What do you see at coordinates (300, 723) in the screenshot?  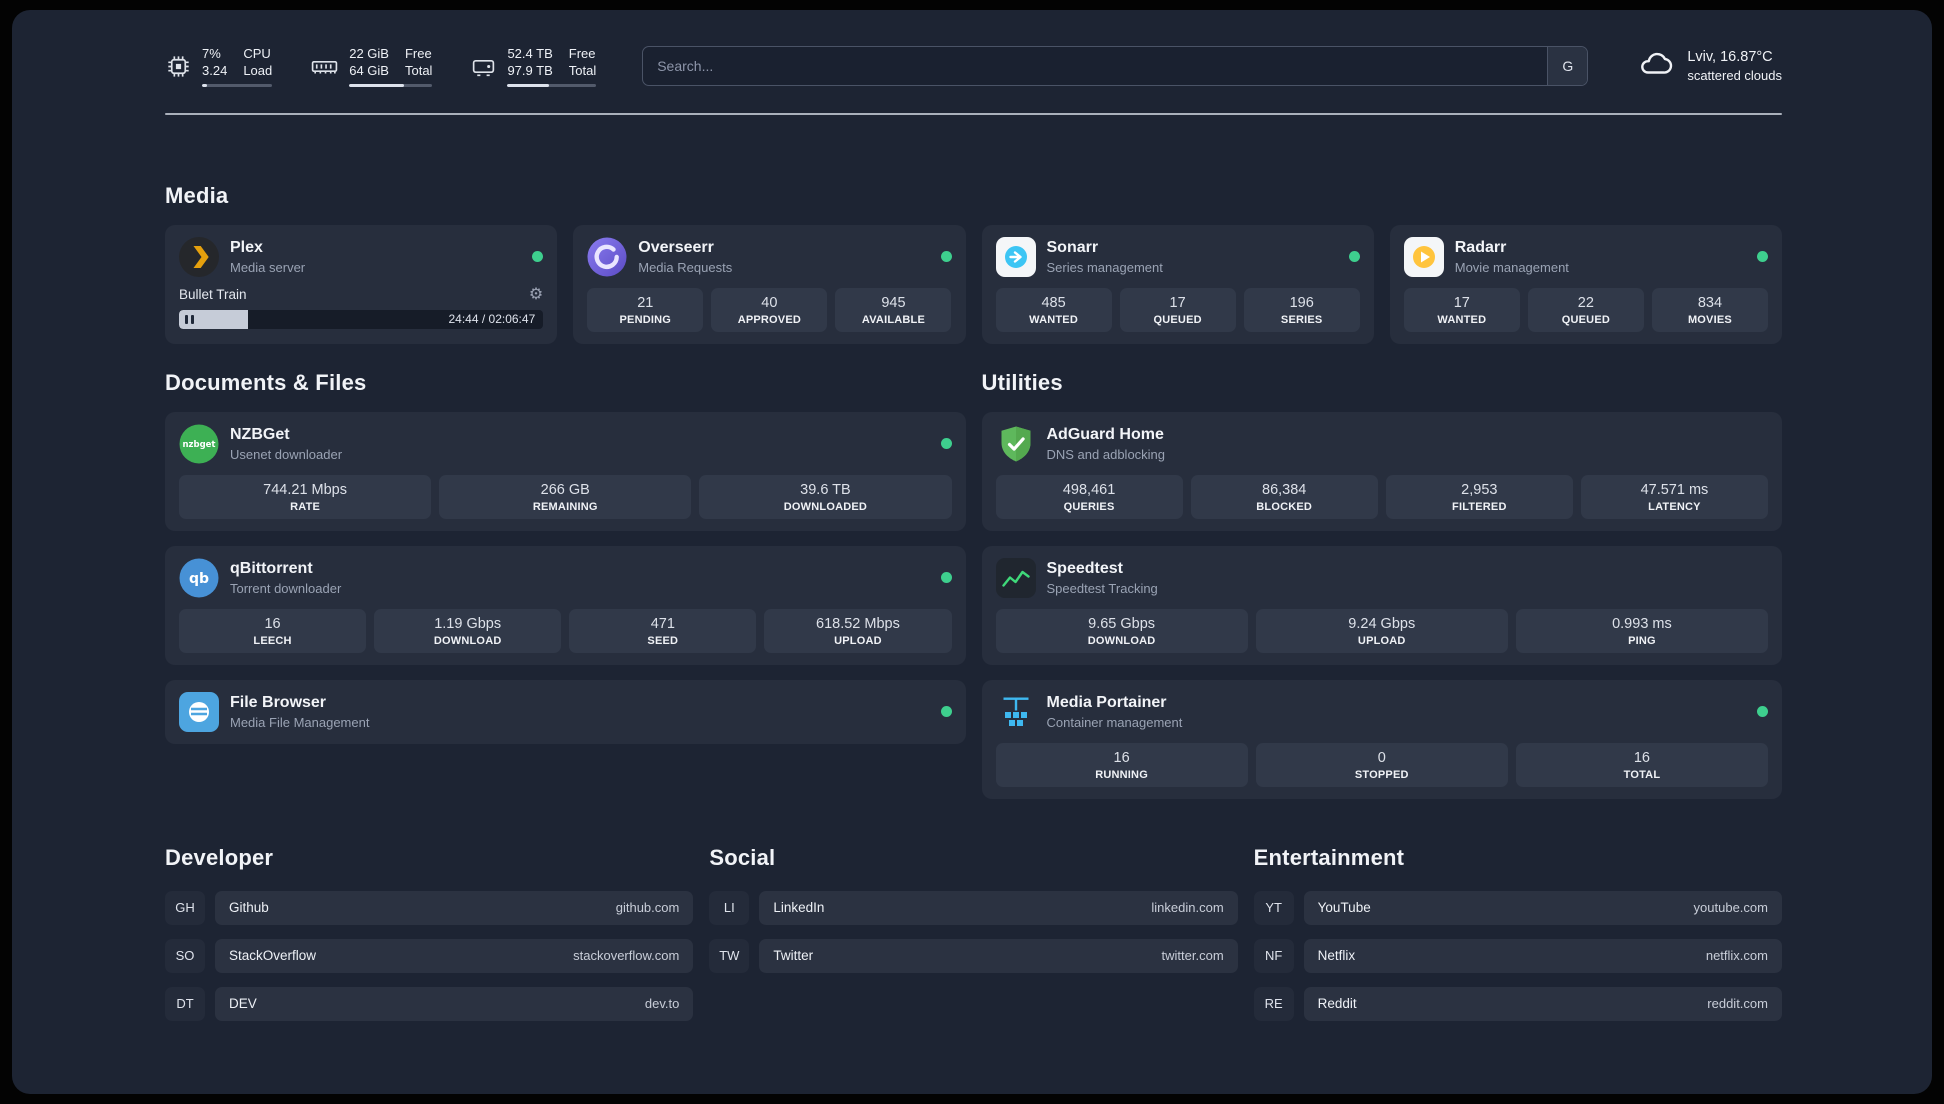 I see `app-subtitle: Media File Management` at bounding box center [300, 723].